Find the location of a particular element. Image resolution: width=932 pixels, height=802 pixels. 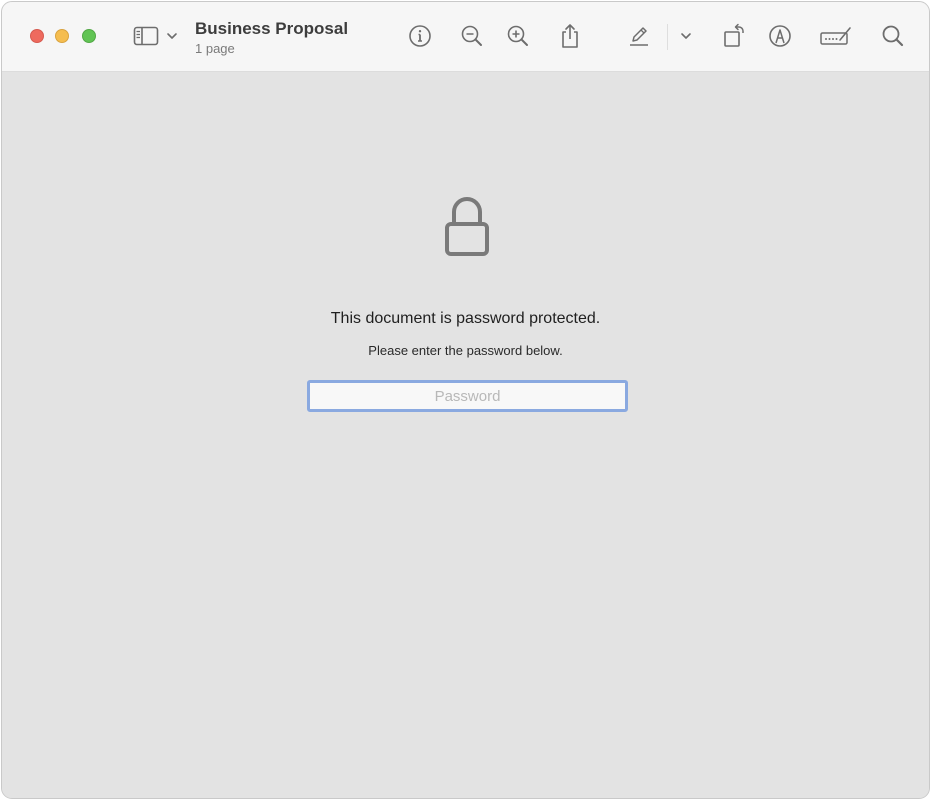

sidebar-toggle-icon is located at coordinates (146, 36).